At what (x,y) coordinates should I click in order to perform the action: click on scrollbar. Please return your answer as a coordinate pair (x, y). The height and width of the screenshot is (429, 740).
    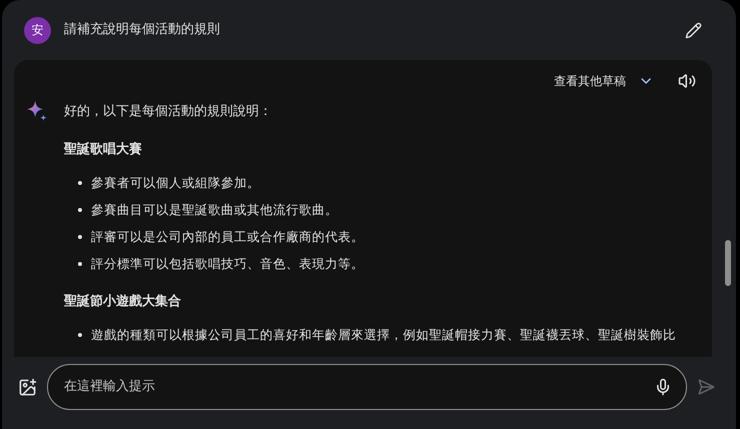
    Looking at the image, I should click on (728, 263).